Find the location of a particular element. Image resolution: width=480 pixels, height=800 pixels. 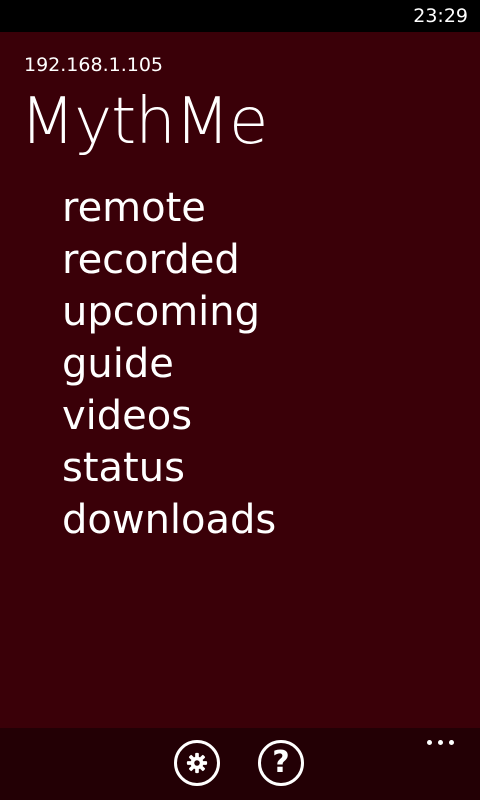

settings-button is located at coordinates (197, 763).